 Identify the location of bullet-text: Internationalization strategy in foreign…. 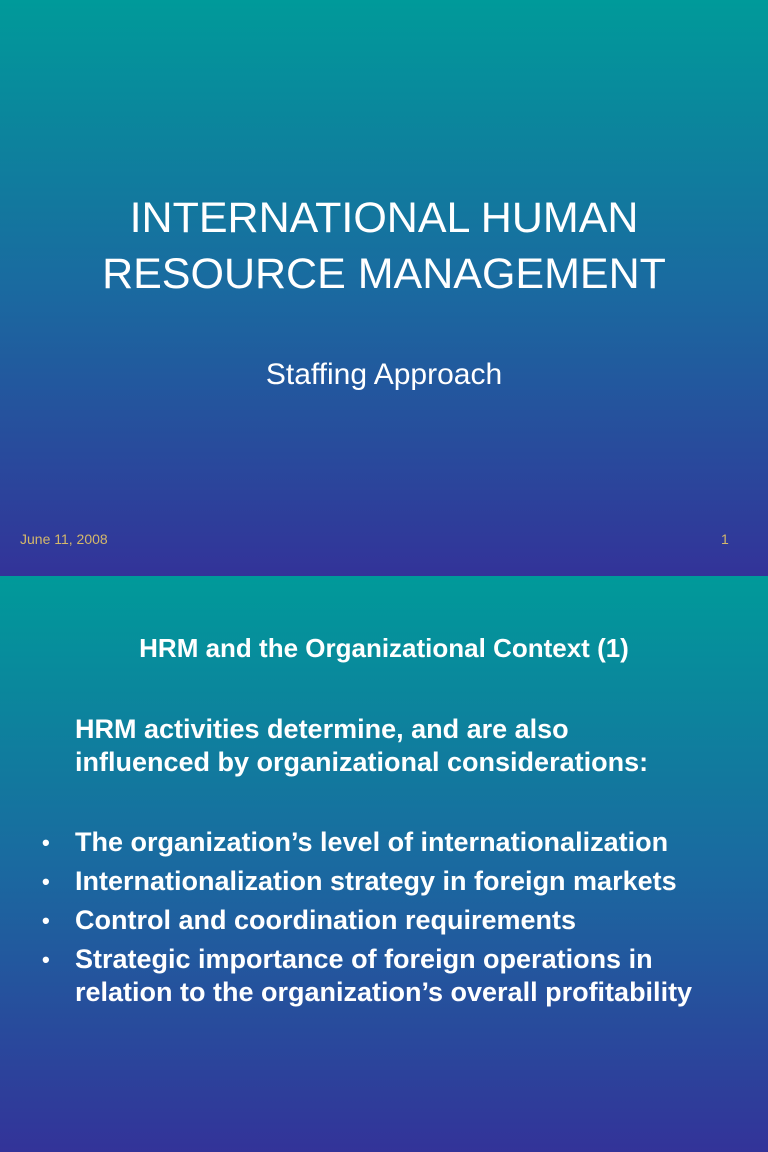
(376, 881).